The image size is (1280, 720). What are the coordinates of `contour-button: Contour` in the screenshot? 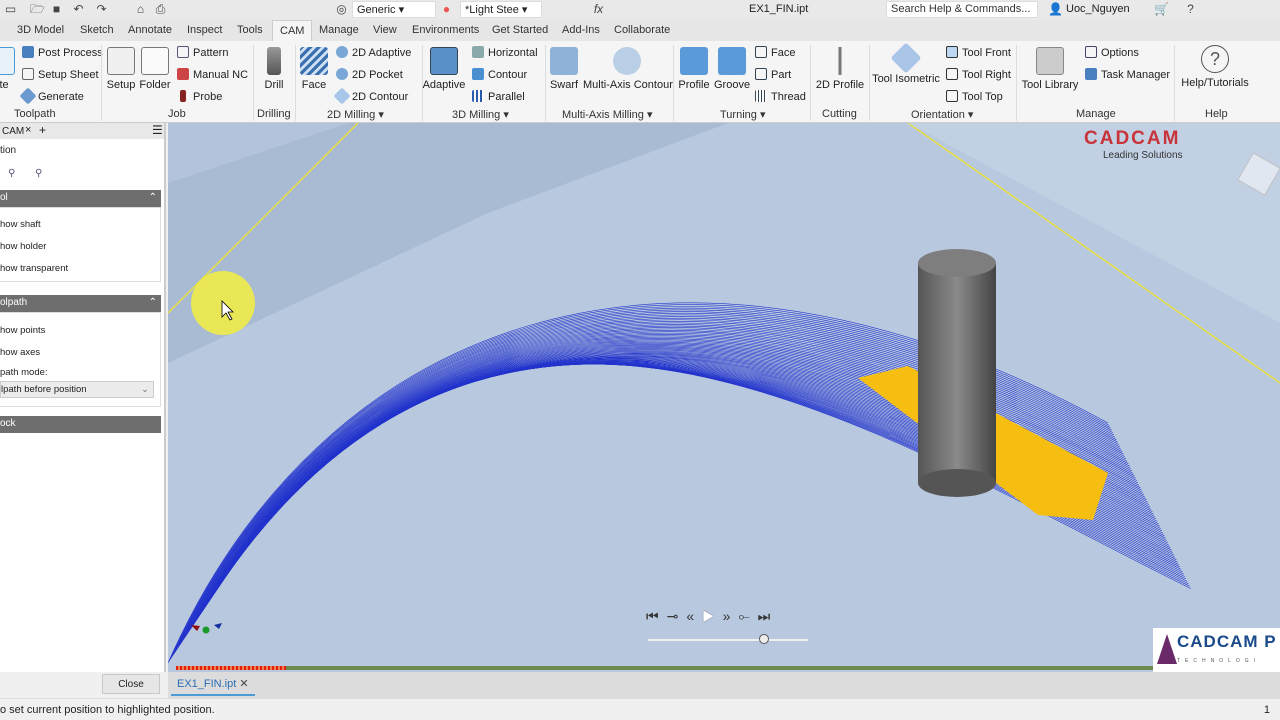 It's located at (499, 74).